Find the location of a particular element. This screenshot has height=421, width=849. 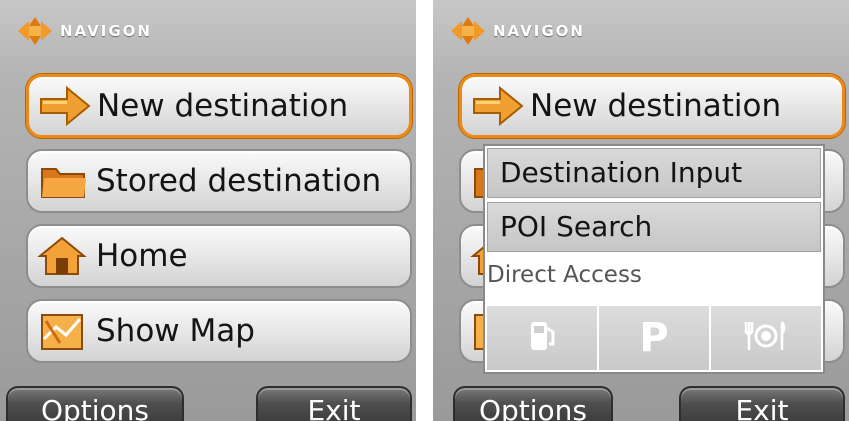

fuel-pump-icon is located at coordinates (542, 338).